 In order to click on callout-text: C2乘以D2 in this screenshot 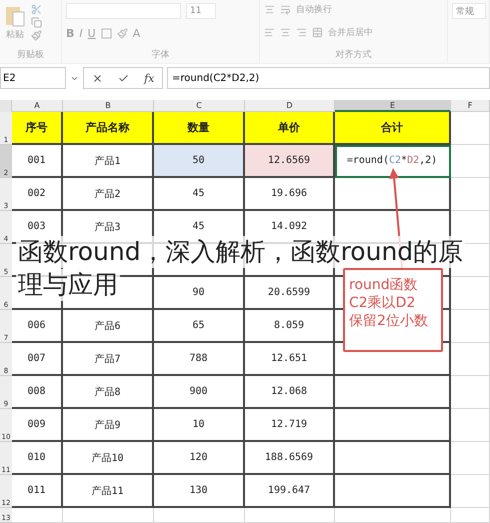, I will do `click(382, 303)`.